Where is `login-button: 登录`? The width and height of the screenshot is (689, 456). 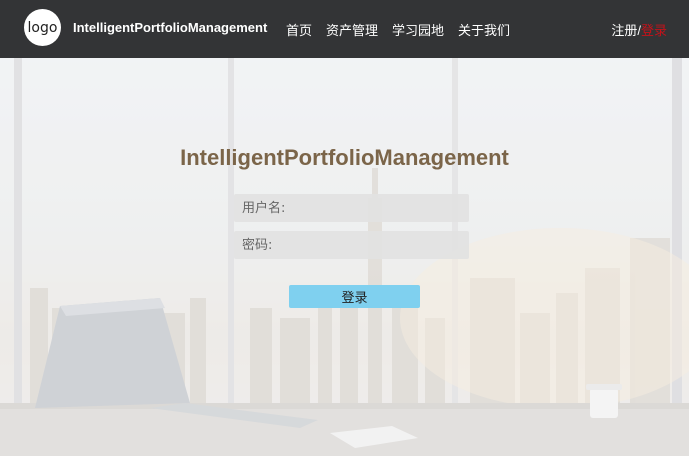 login-button: 登录 is located at coordinates (354, 296).